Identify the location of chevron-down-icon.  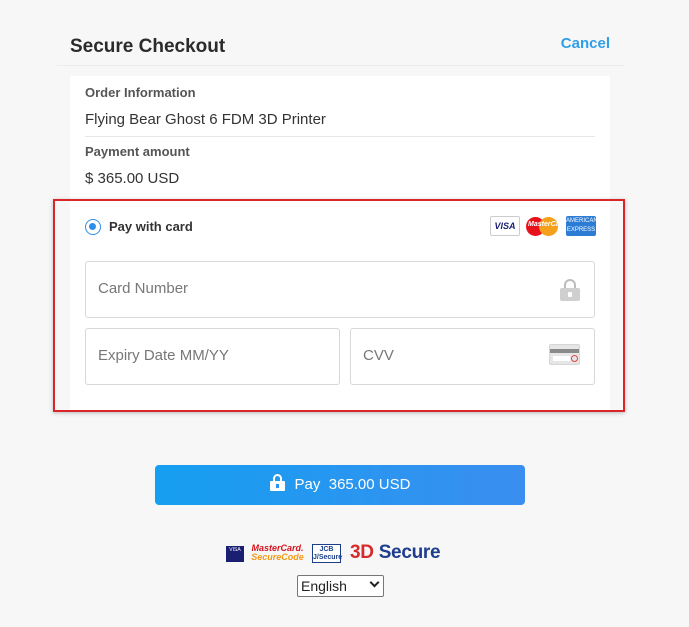
(374, 582).